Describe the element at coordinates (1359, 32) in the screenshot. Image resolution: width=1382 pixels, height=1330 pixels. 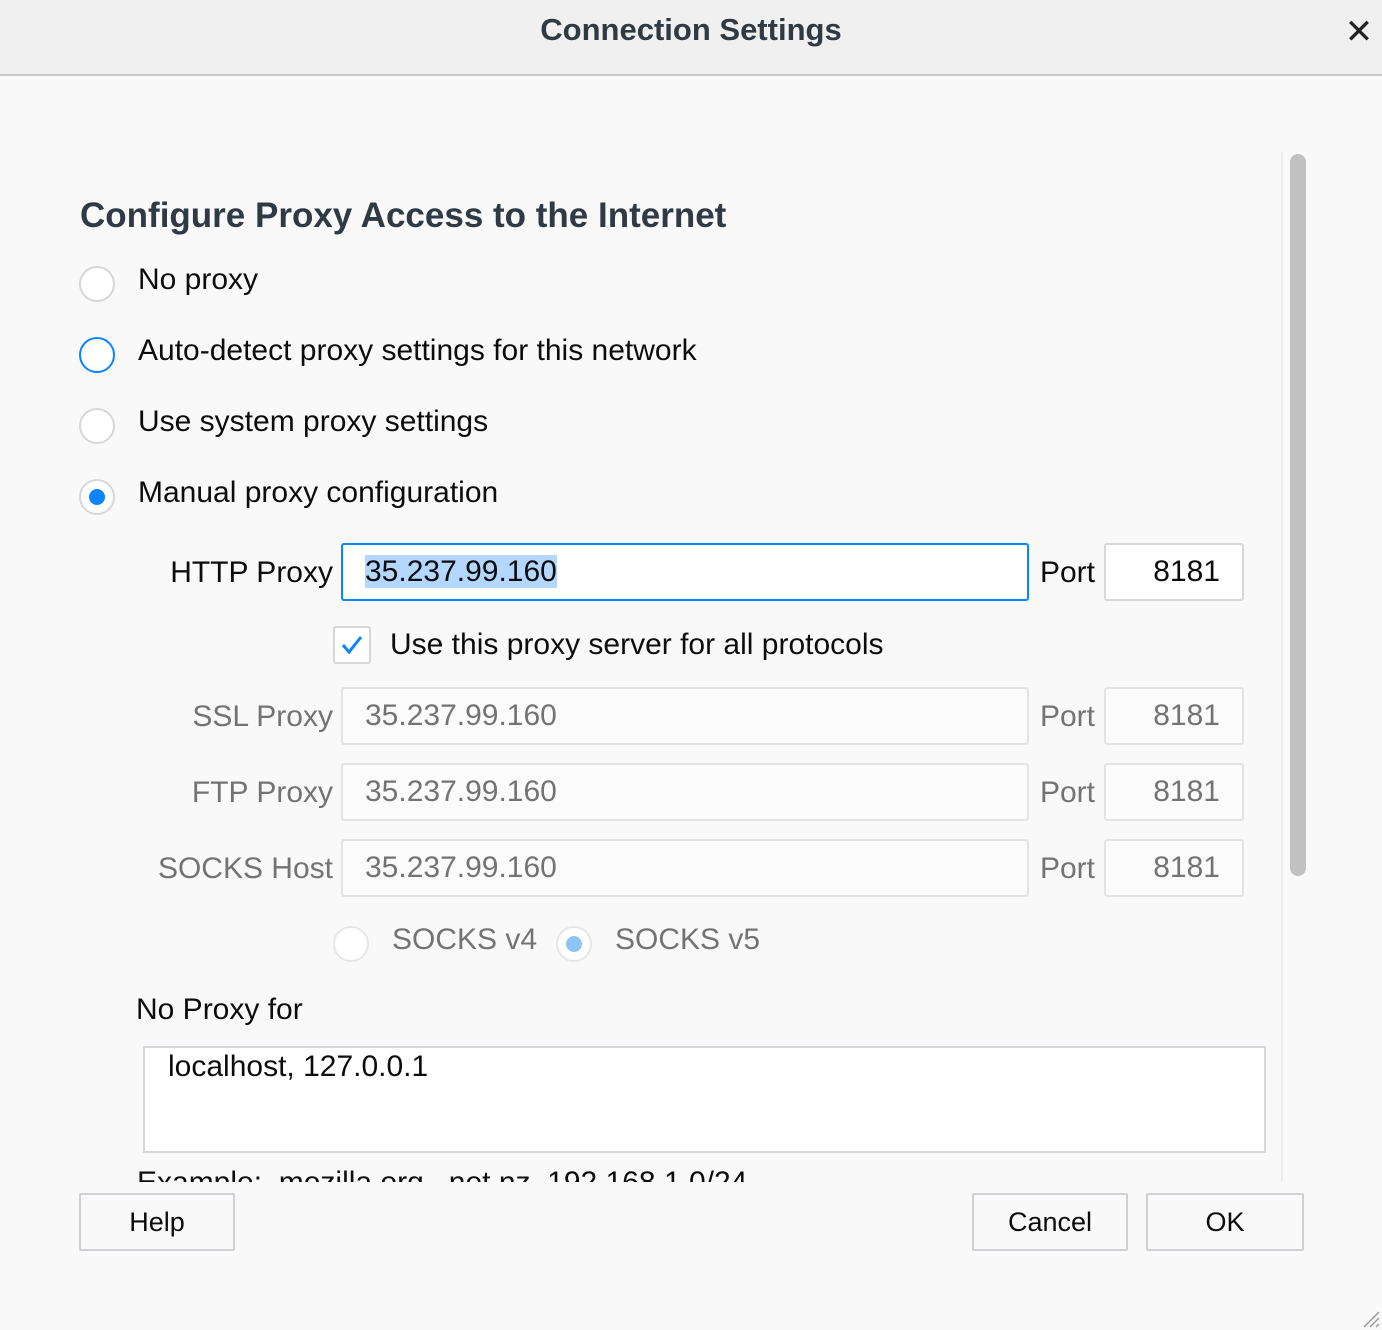
I see `close-icon: ✕` at that location.